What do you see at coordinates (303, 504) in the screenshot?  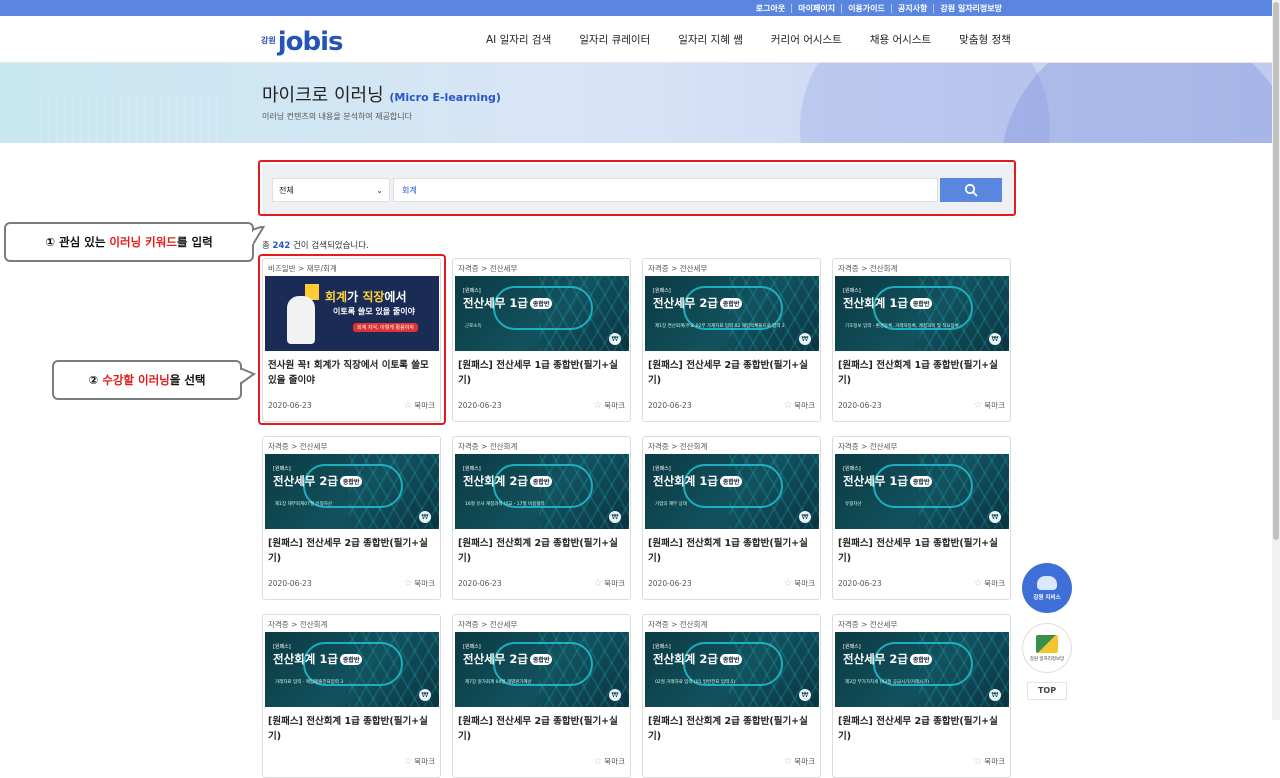 I see `thumb-subtitle: 제1장 재무회계07절 유형자산` at bounding box center [303, 504].